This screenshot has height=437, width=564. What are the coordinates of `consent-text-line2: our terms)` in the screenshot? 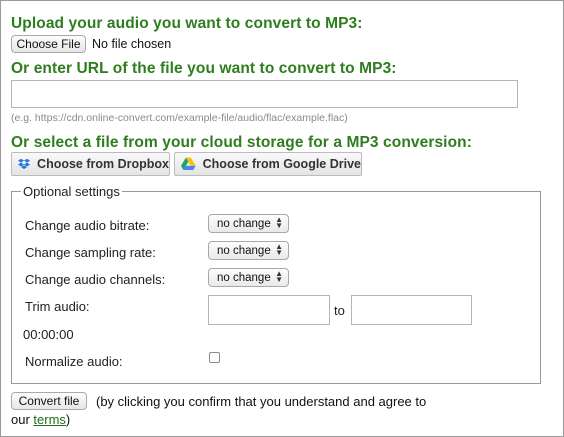 It's located at (40, 419).